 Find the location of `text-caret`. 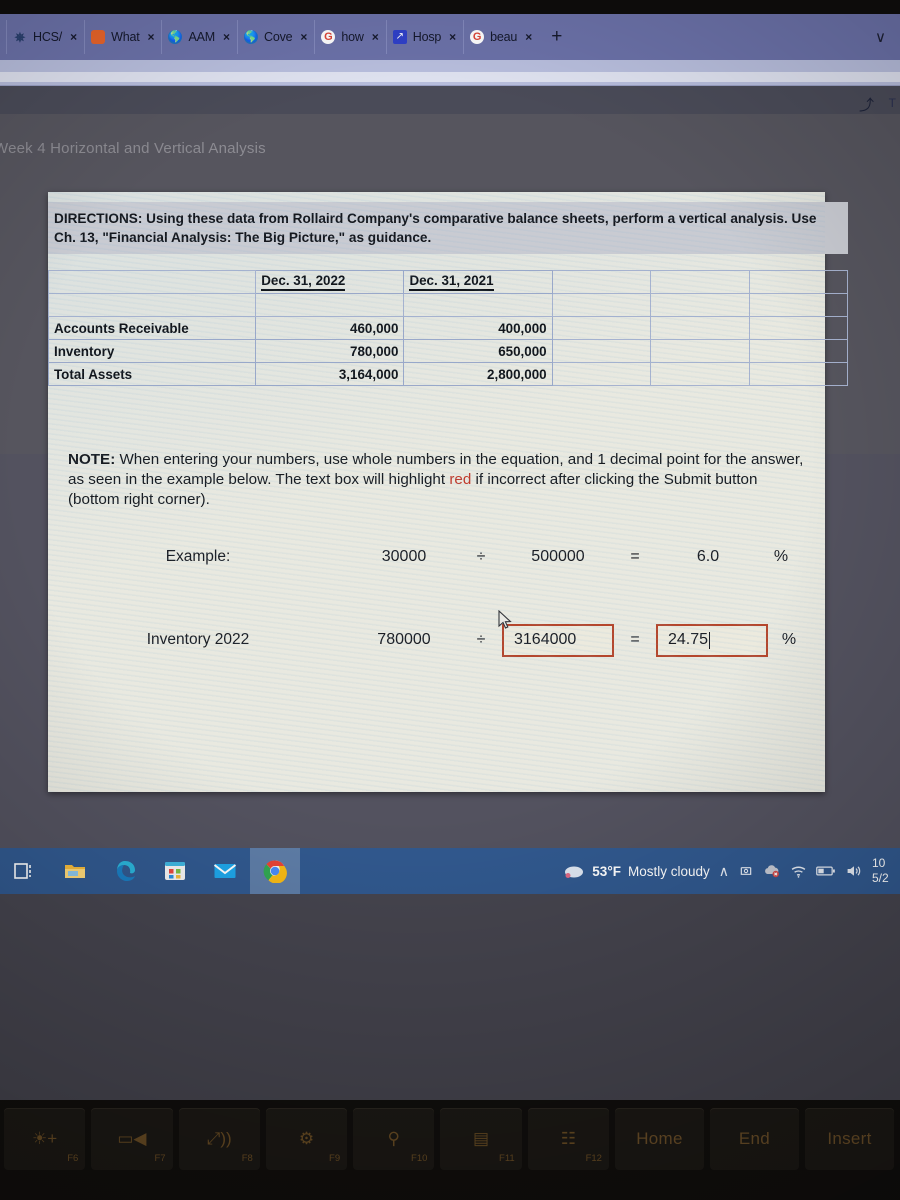

text-caret is located at coordinates (710, 640).